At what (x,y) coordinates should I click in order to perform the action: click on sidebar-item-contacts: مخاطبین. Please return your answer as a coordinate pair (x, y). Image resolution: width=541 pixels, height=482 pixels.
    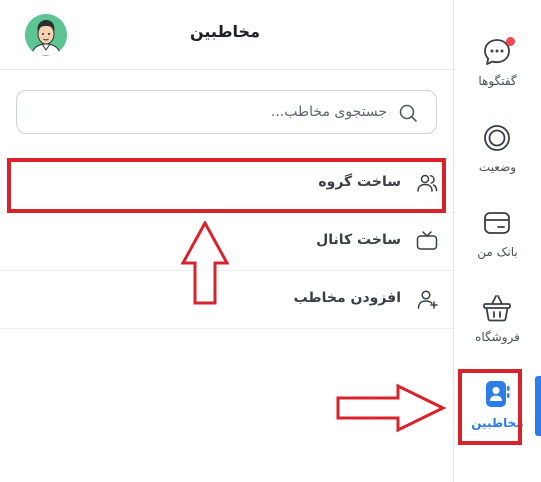
    Looking at the image, I should click on (497, 418).